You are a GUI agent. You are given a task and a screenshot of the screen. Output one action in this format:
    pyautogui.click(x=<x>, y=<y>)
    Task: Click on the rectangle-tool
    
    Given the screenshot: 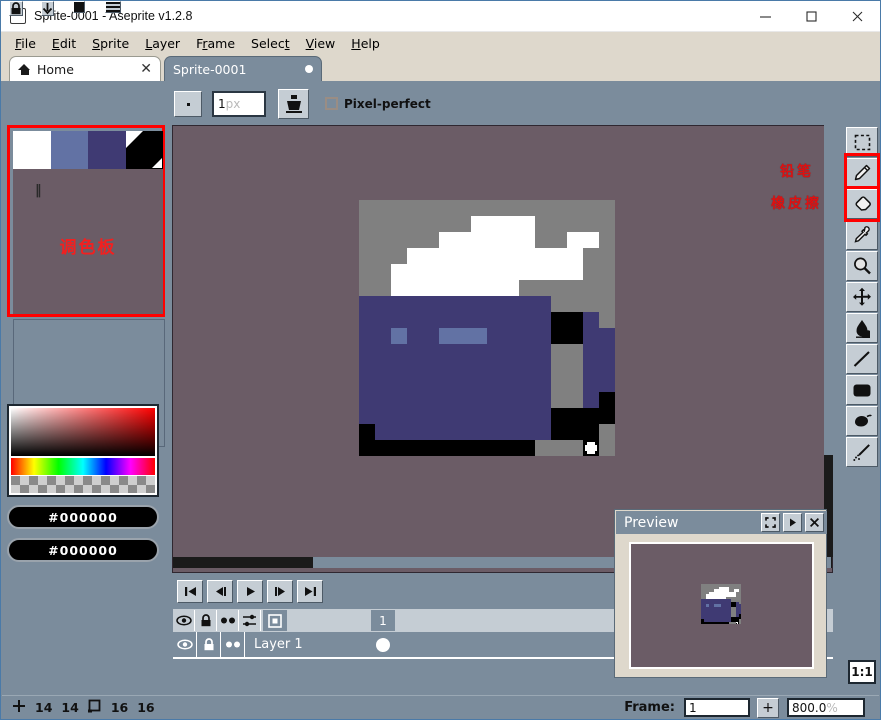 What is the action you would take?
    pyautogui.click(x=862, y=390)
    